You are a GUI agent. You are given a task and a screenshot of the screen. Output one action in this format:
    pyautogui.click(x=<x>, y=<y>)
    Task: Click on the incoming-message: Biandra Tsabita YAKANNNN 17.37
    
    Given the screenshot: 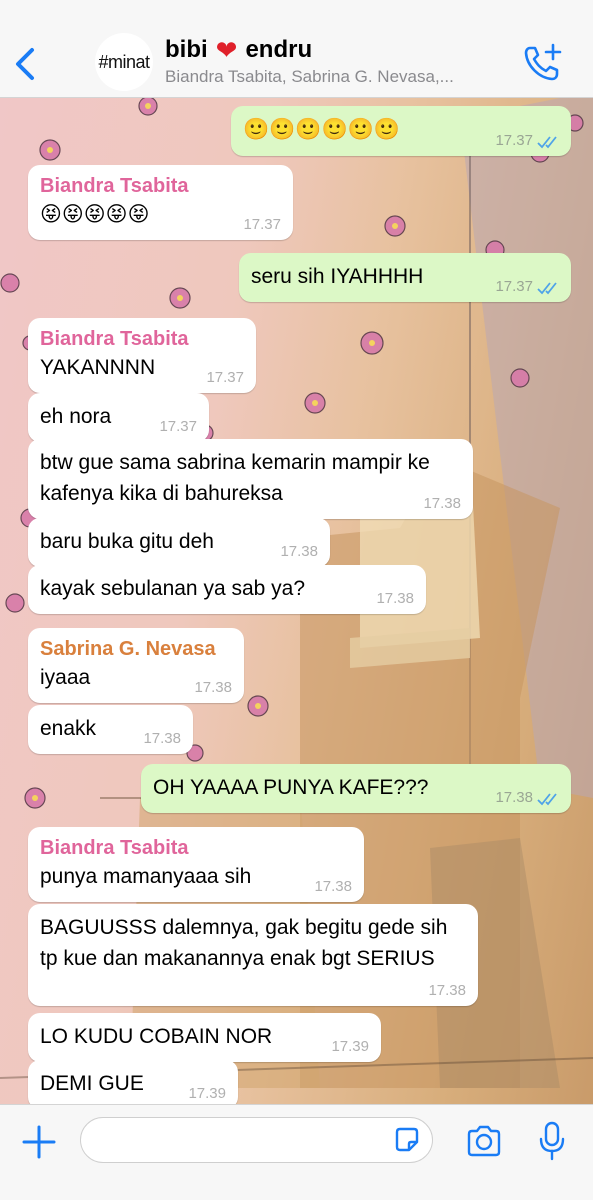 What is the action you would take?
    pyautogui.click(x=142, y=355)
    